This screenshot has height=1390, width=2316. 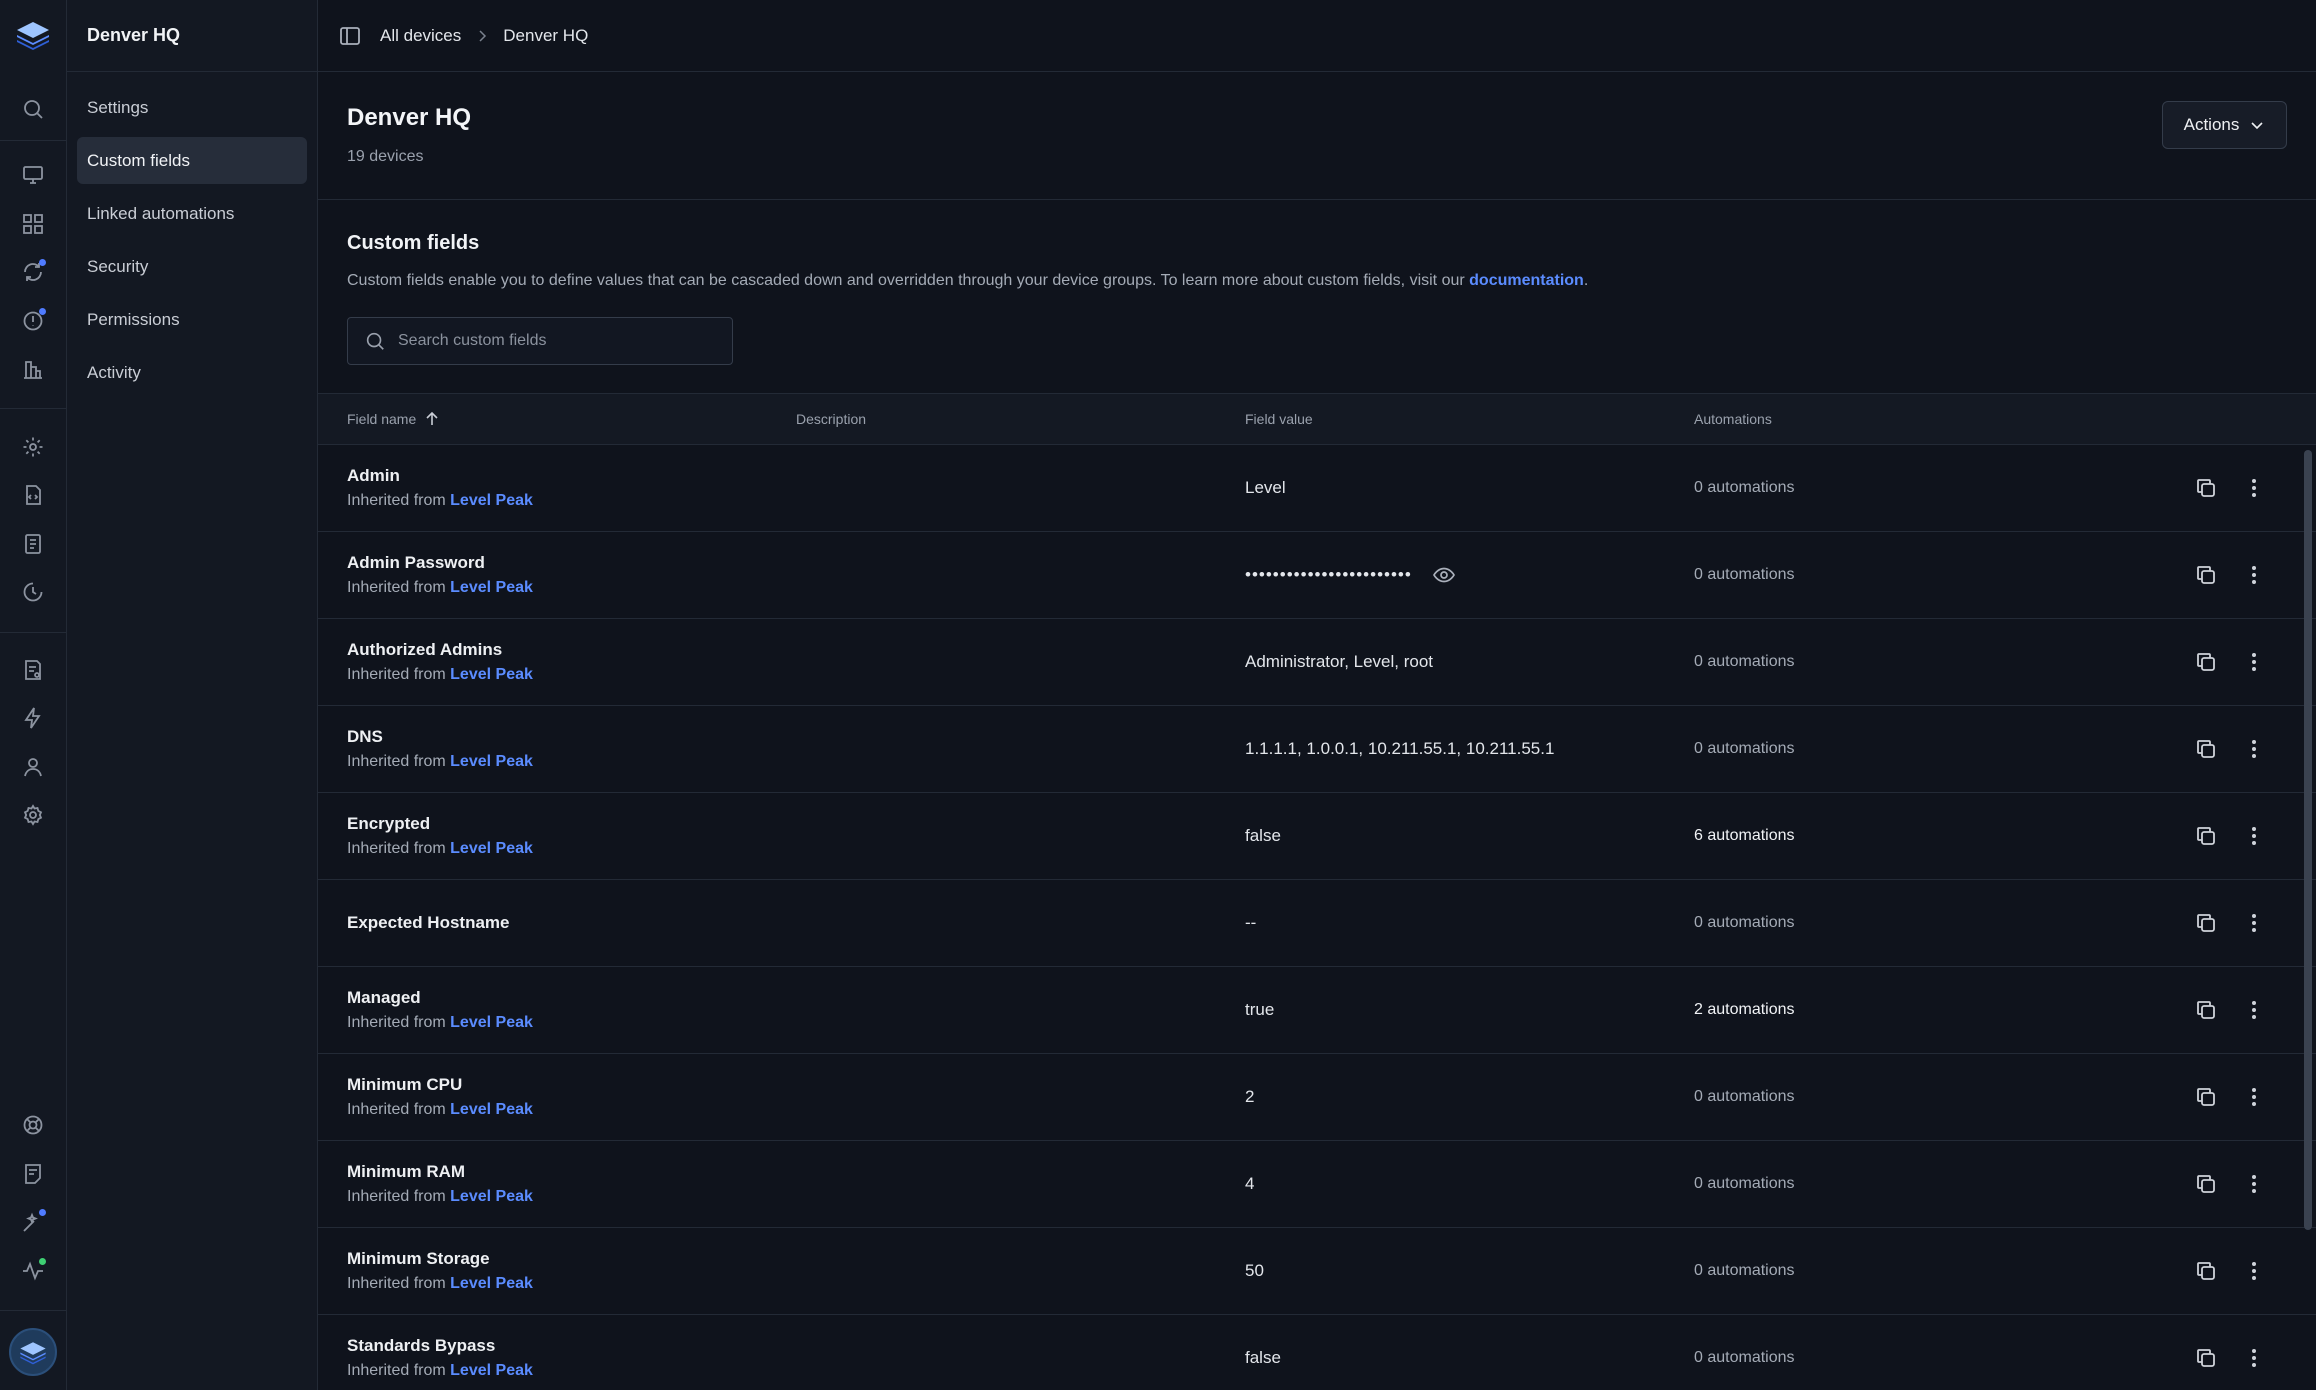 What do you see at coordinates (33, 1271) in the screenshot?
I see `activity-icon` at bounding box center [33, 1271].